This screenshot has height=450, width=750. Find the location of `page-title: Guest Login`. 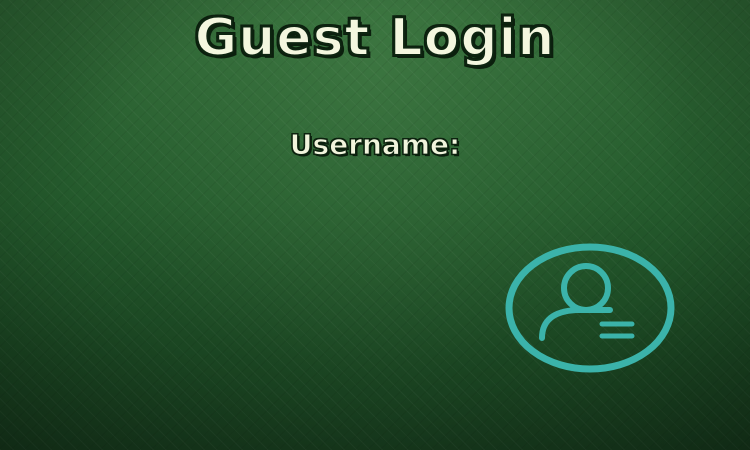

page-title: Guest Login is located at coordinates (375, 38).